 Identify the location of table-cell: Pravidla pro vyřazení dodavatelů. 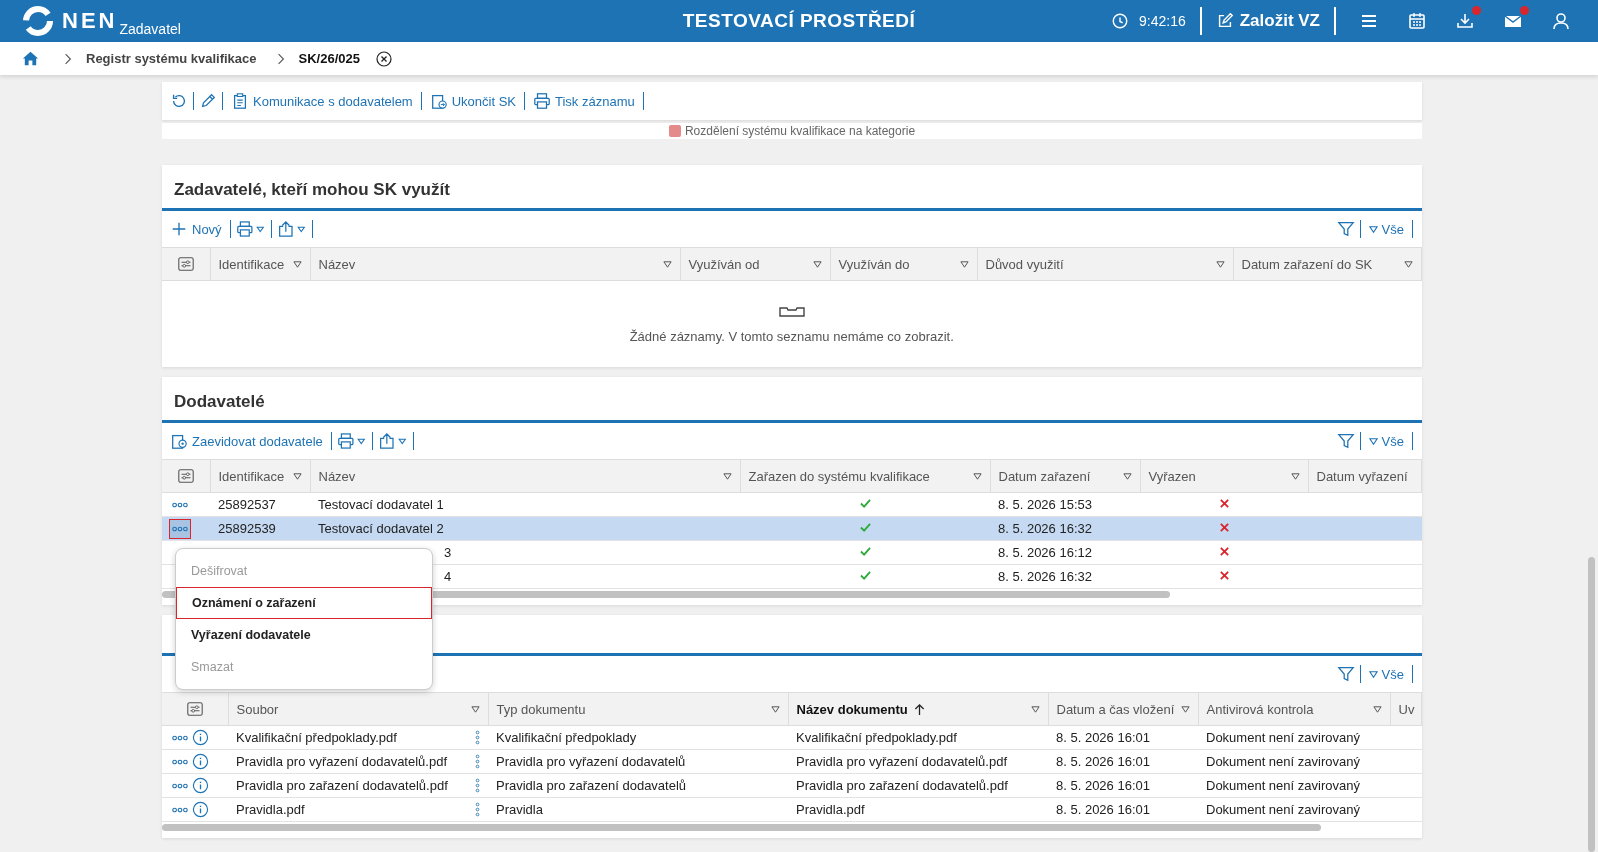
(591, 761).